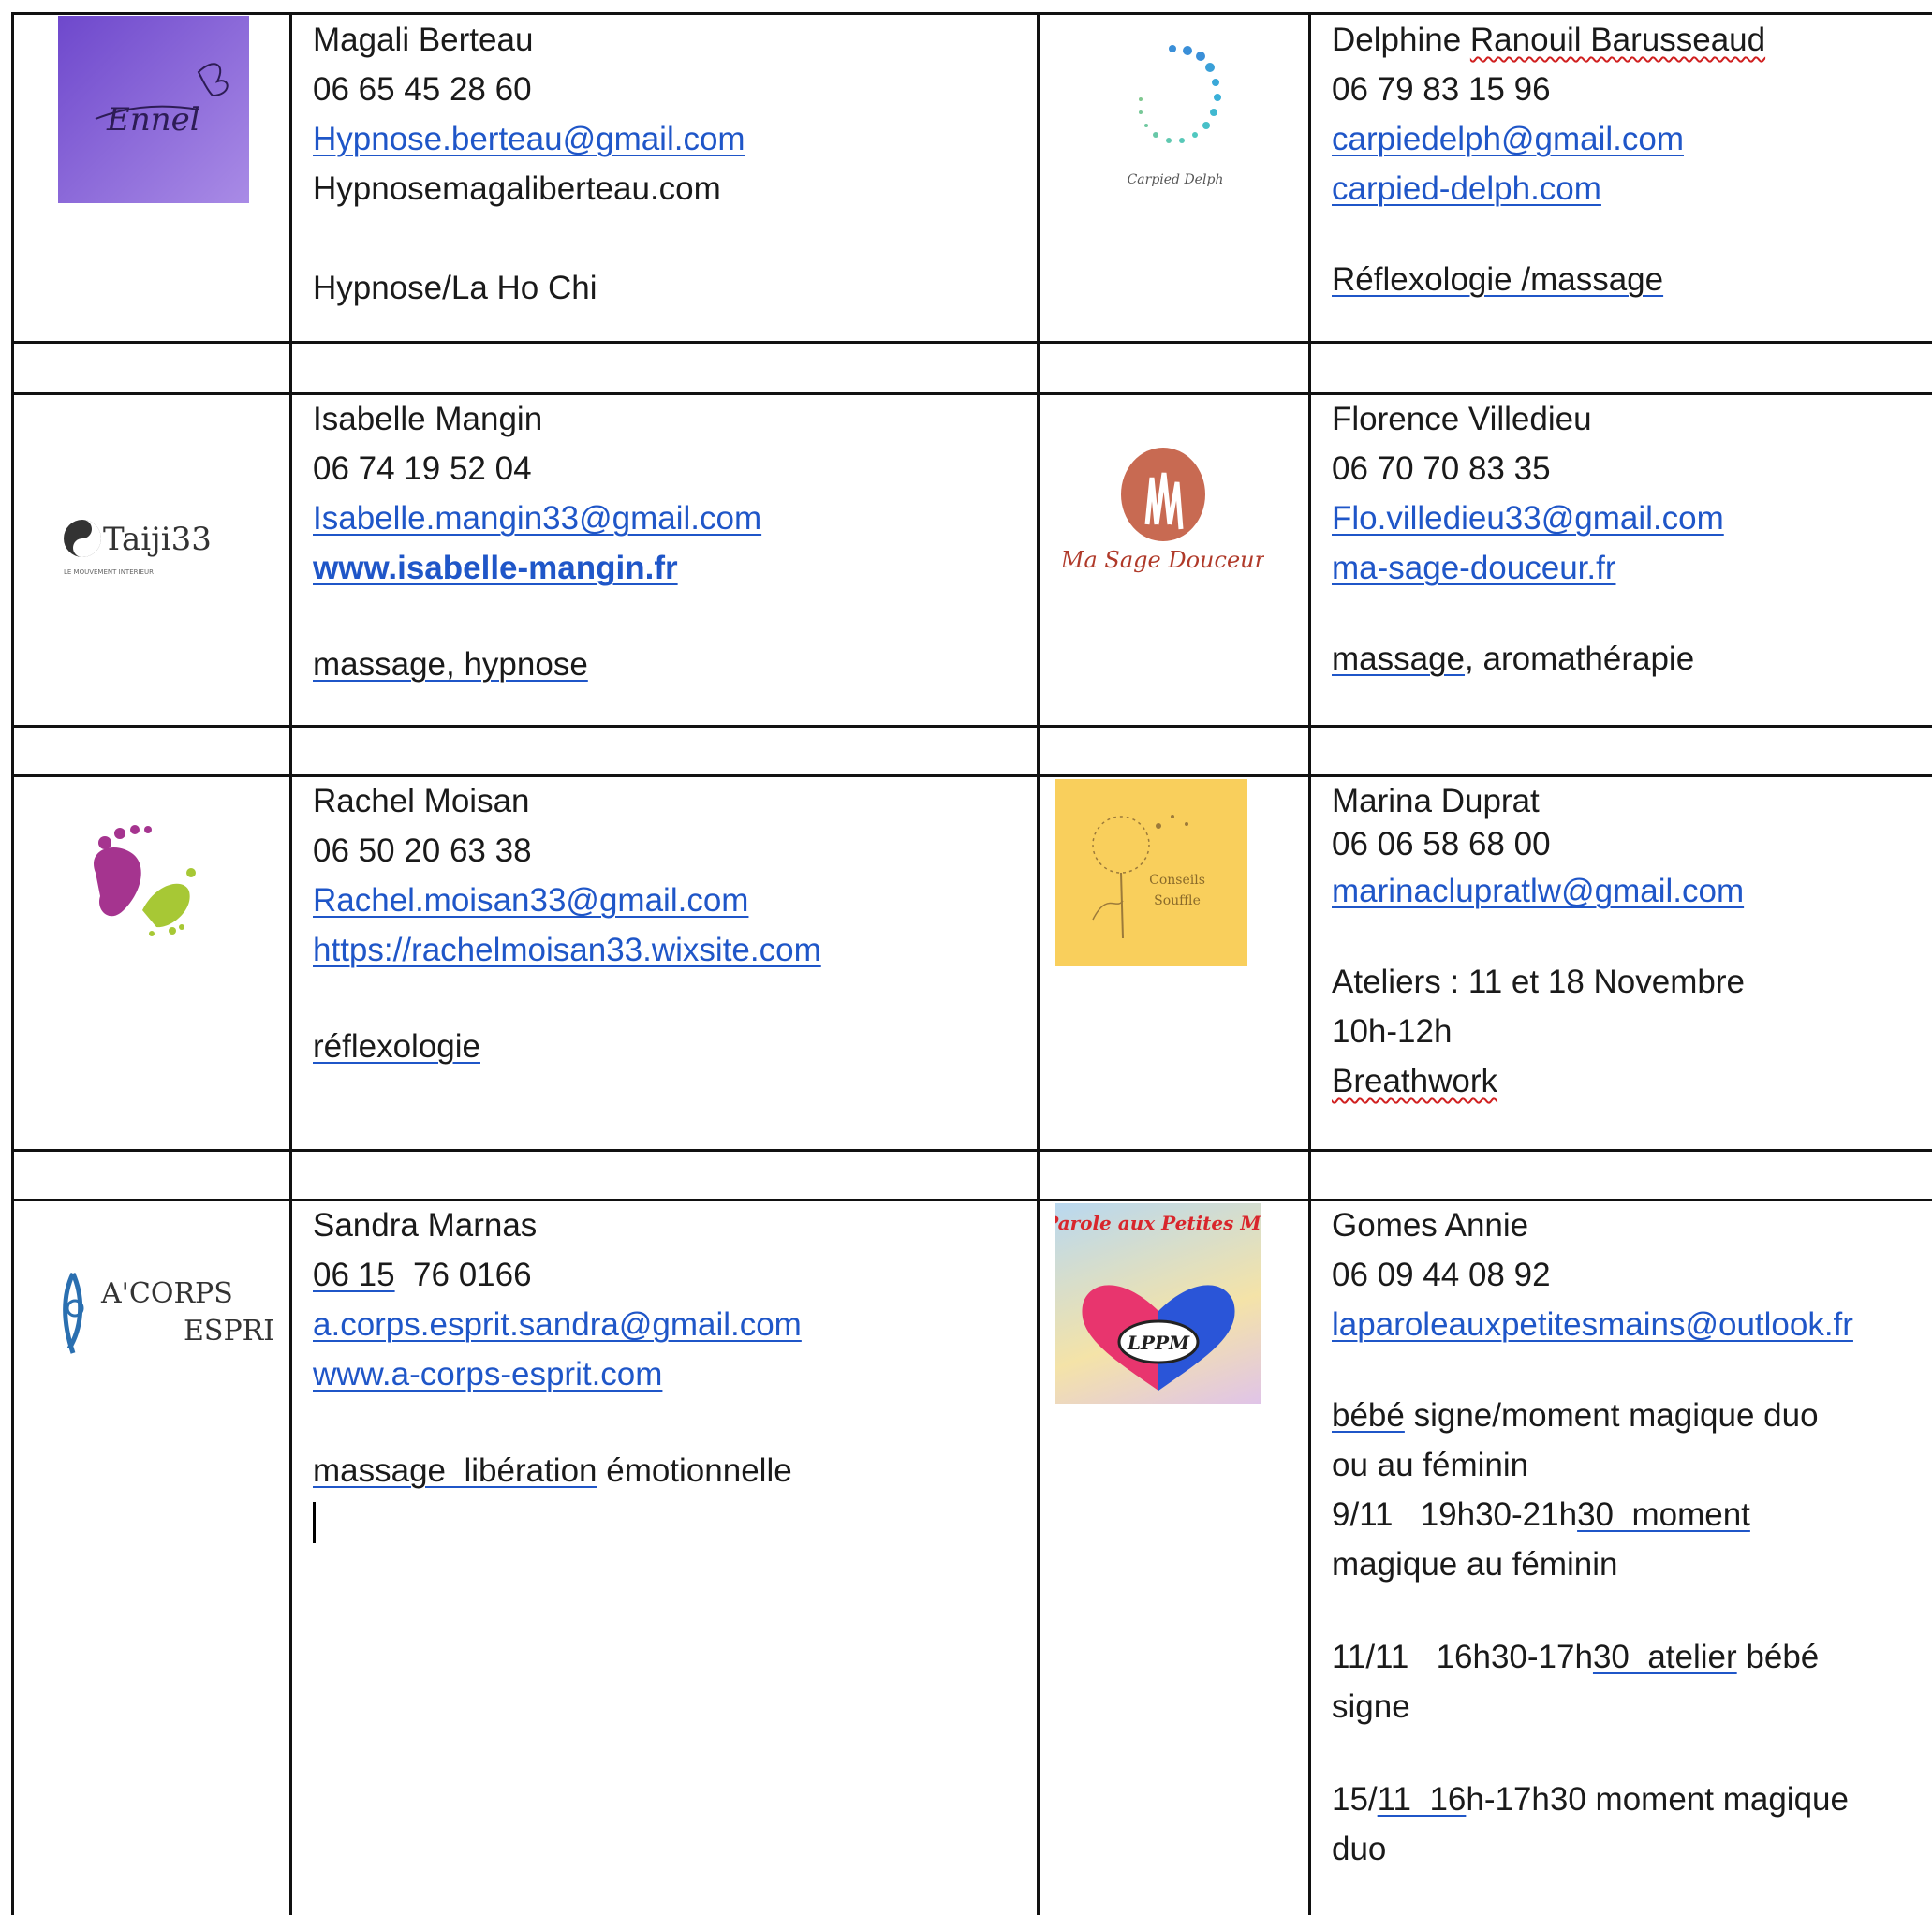 This screenshot has width=1932, height=1915. Describe the element at coordinates (1538, 891) in the screenshot. I see `email-link: marinaclupratlw@gmail.com` at that location.